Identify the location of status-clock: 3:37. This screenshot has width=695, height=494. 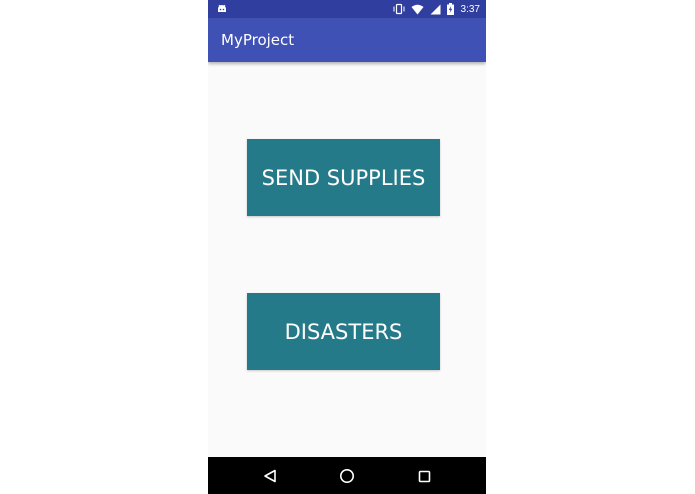
(470, 9).